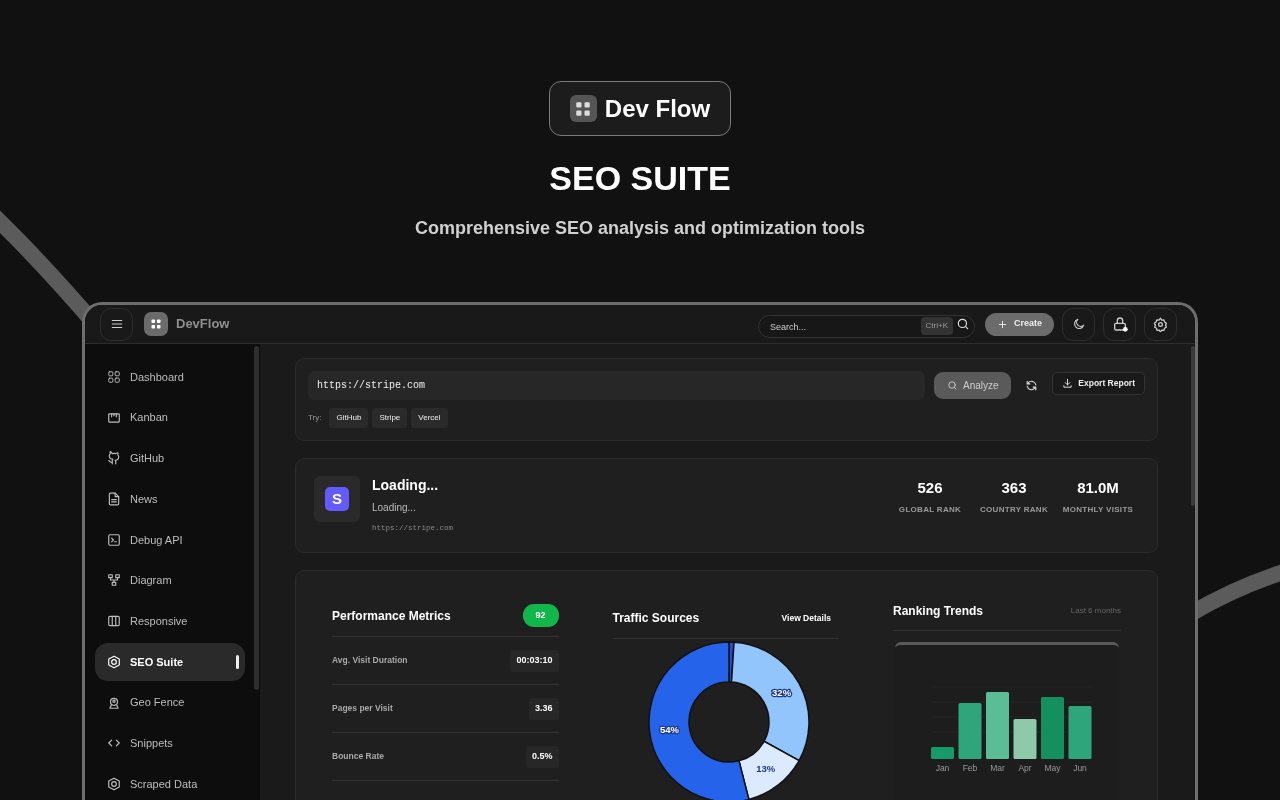  I want to click on metric-label: Bounce Rate, so click(358, 757).